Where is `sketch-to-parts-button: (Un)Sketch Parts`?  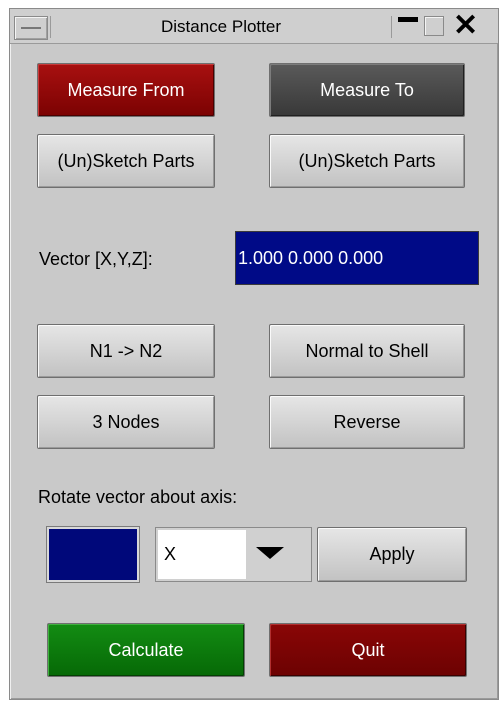
sketch-to-parts-button: (Un)Sketch Parts is located at coordinates (367, 161).